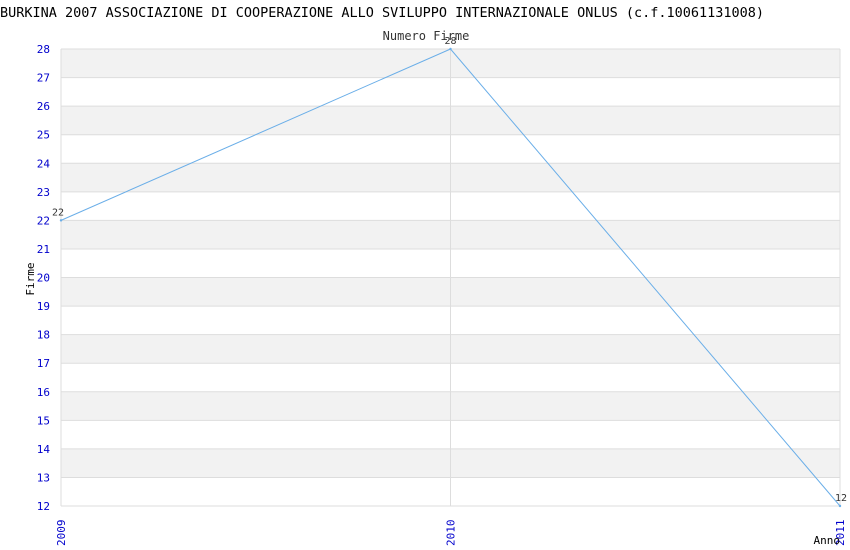 The height and width of the screenshot is (550, 850). Describe the element at coordinates (43, 392) in the screenshot. I see `y-tick-label: 16` at that location.